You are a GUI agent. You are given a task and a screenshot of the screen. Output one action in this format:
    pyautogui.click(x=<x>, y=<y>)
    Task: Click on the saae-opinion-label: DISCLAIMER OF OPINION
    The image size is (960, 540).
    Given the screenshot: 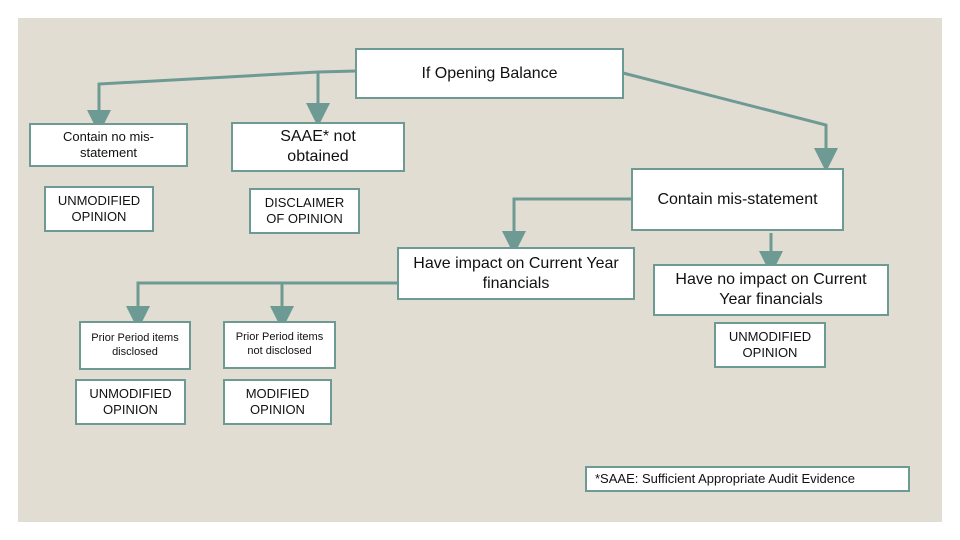 What is the action you would take?
    pyautogui.click(x=304, y=210)
    